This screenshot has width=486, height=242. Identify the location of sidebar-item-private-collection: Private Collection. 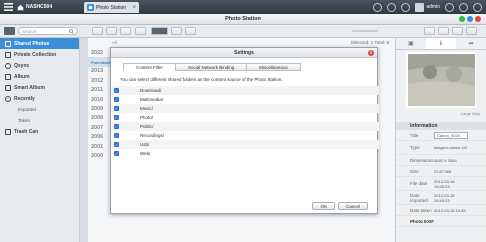
(39, 54).